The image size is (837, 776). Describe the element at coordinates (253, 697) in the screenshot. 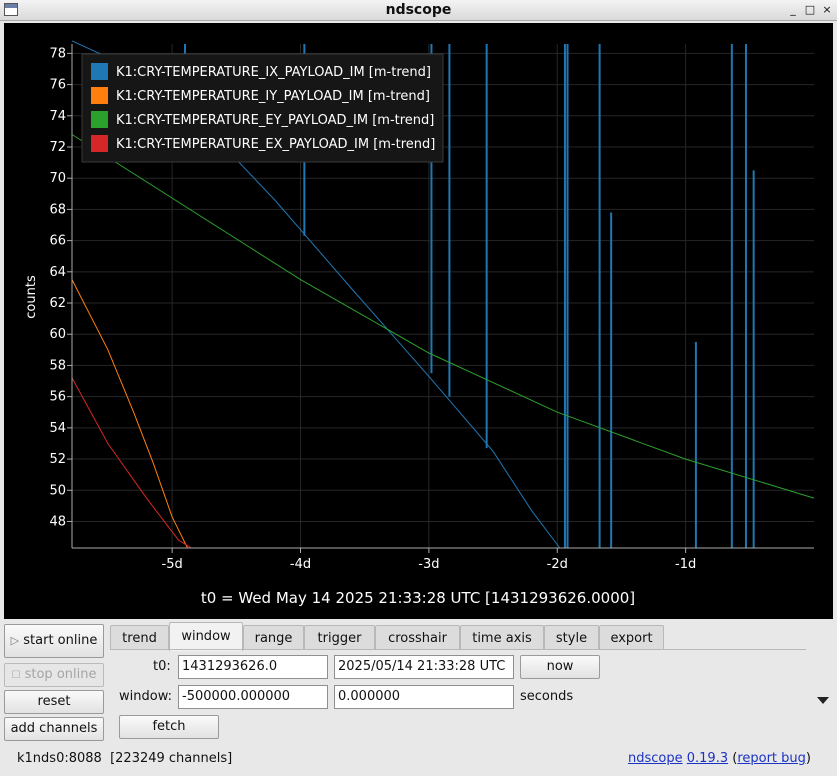

I see `window-start-field: -500000.000000` at that location.